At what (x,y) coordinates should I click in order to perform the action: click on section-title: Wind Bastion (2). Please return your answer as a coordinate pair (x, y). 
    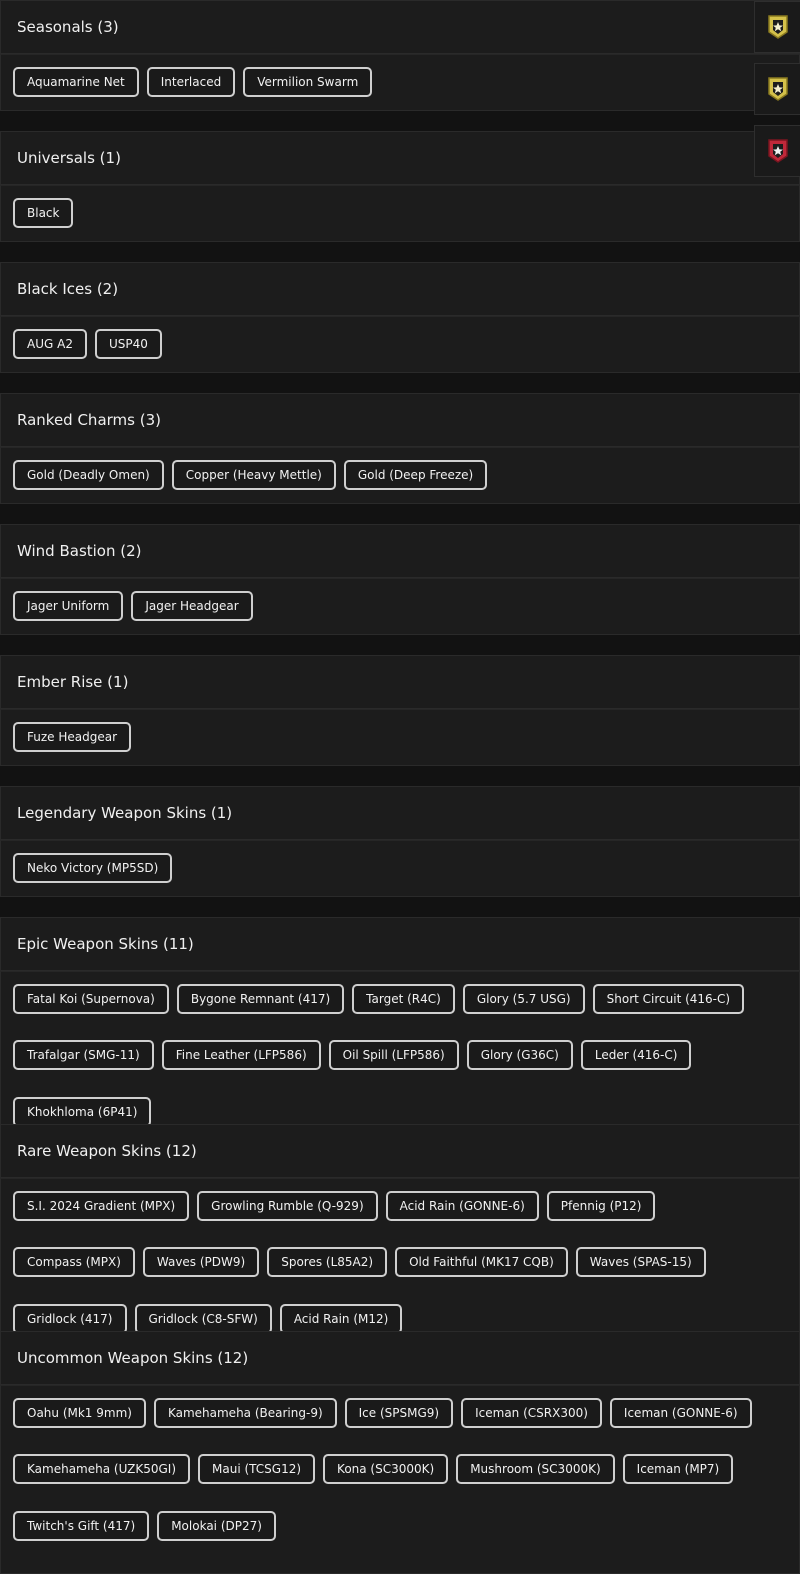
    Looking at the image, I should click on (400, 551).